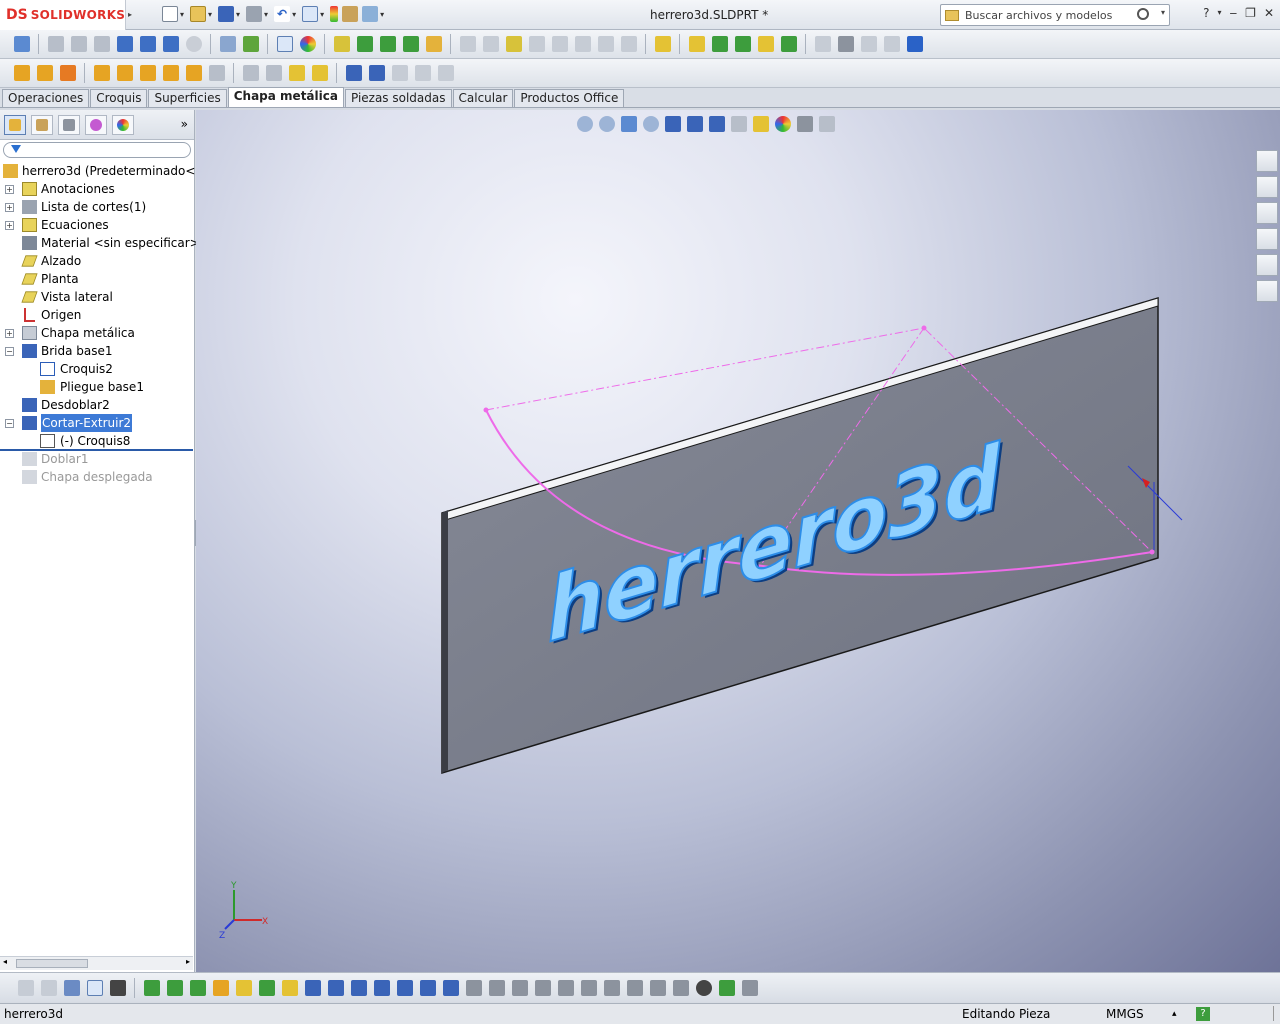  What do you see at coordinates (285, 97) in the screenshot?
I see `tab-chapa-metalica: Chapa metálica` at bounding box center [285, 97].